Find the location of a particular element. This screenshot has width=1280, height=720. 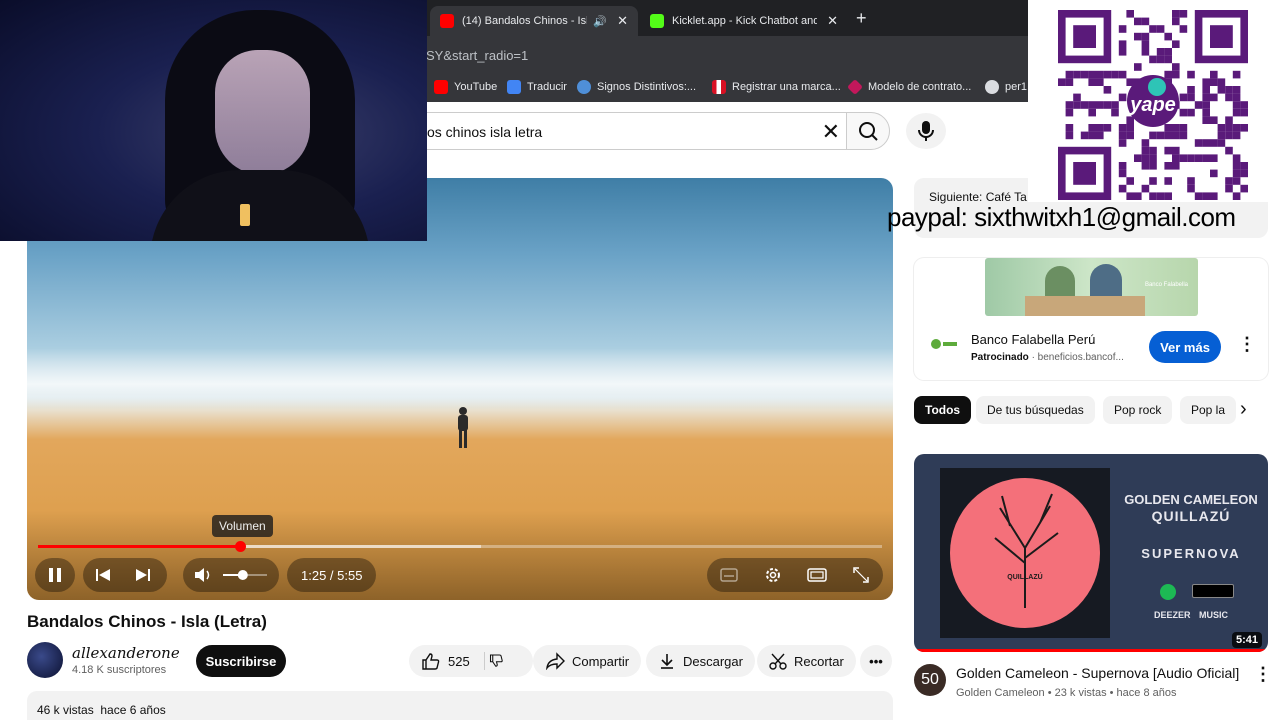

url-text: SY&start_radio=1 is located at coordinates (477, 55).